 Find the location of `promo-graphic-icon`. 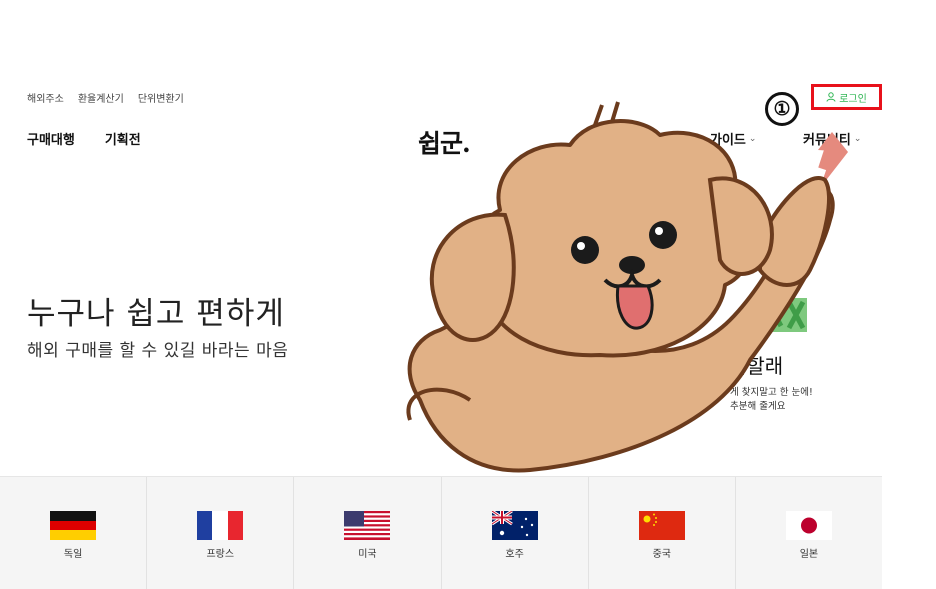

promo-graphic-icon is located at coordinates (786, 315).